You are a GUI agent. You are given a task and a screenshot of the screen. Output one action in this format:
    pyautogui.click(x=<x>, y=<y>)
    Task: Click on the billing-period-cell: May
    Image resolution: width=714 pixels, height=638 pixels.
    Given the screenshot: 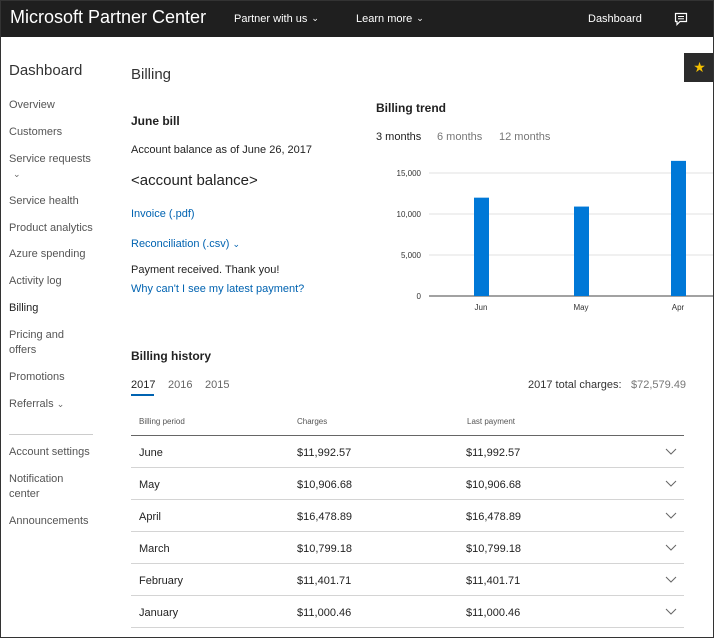 What is the action you would take?
    pyautogui.click(x=149, y=485)
    